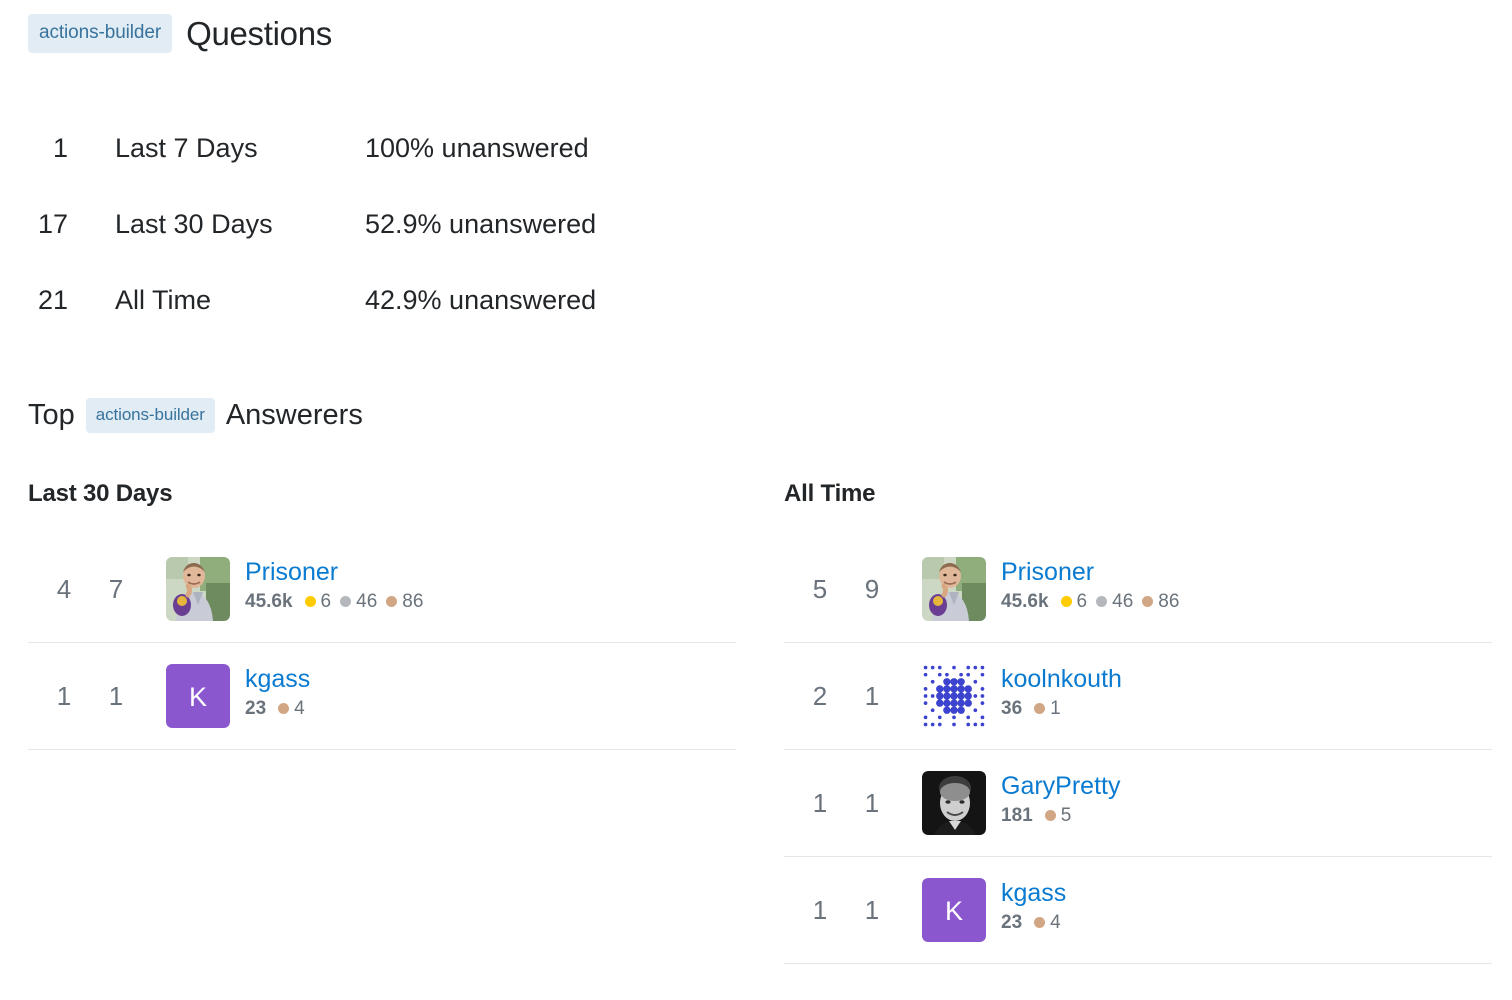 The height and width of the screenshot is (1000, 1512). I want to click on user-meta: koolnkouth 36 1, so click(1061, 692).